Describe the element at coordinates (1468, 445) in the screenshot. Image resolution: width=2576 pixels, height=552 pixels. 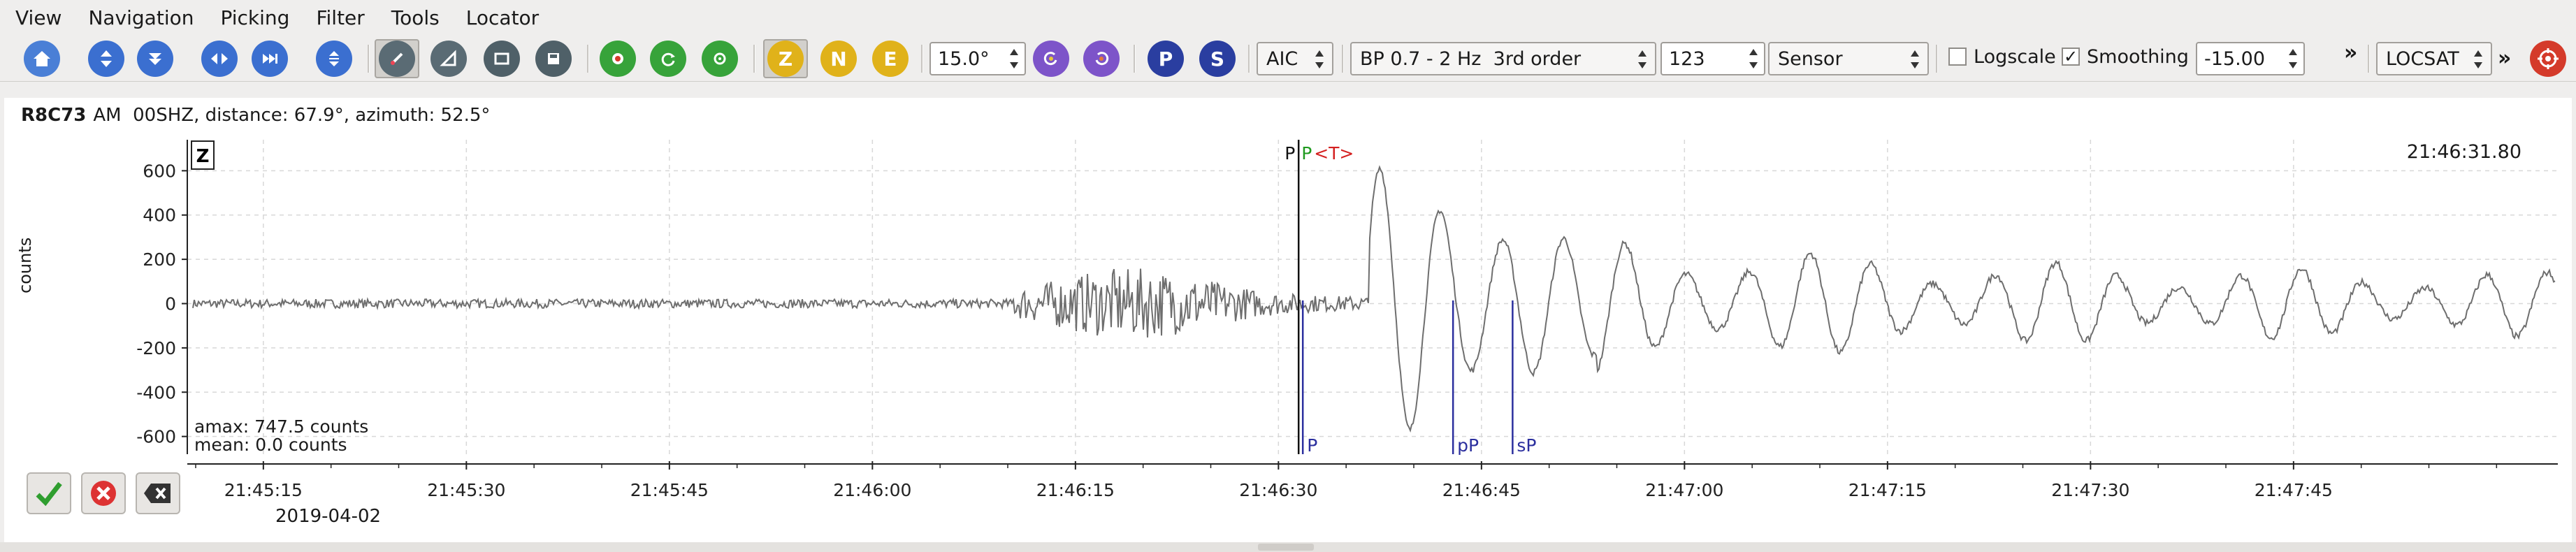
I see `phase-pick-label: pP` at that location.